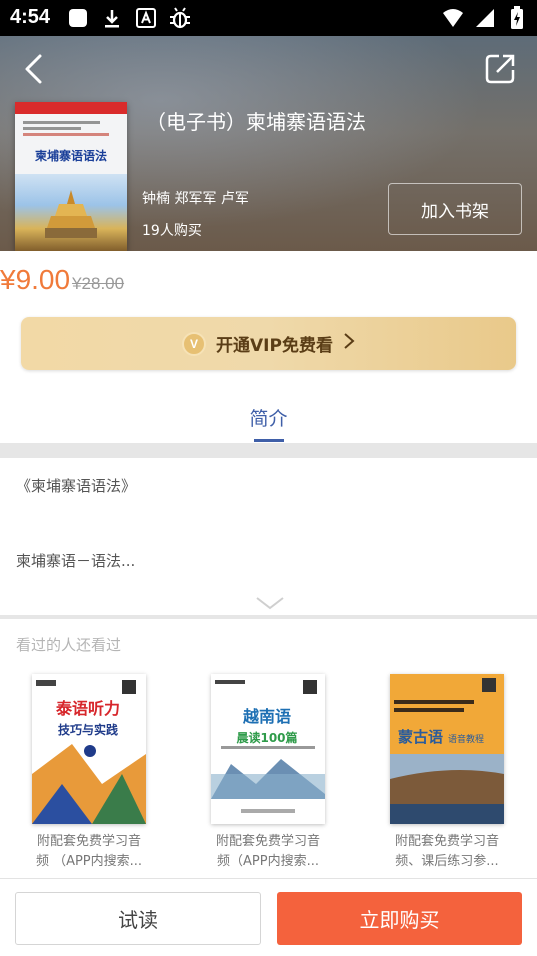 The height and width of the screenshot is (956, 537). I want to click on original-price: ¥28.00, so click(98, 283).